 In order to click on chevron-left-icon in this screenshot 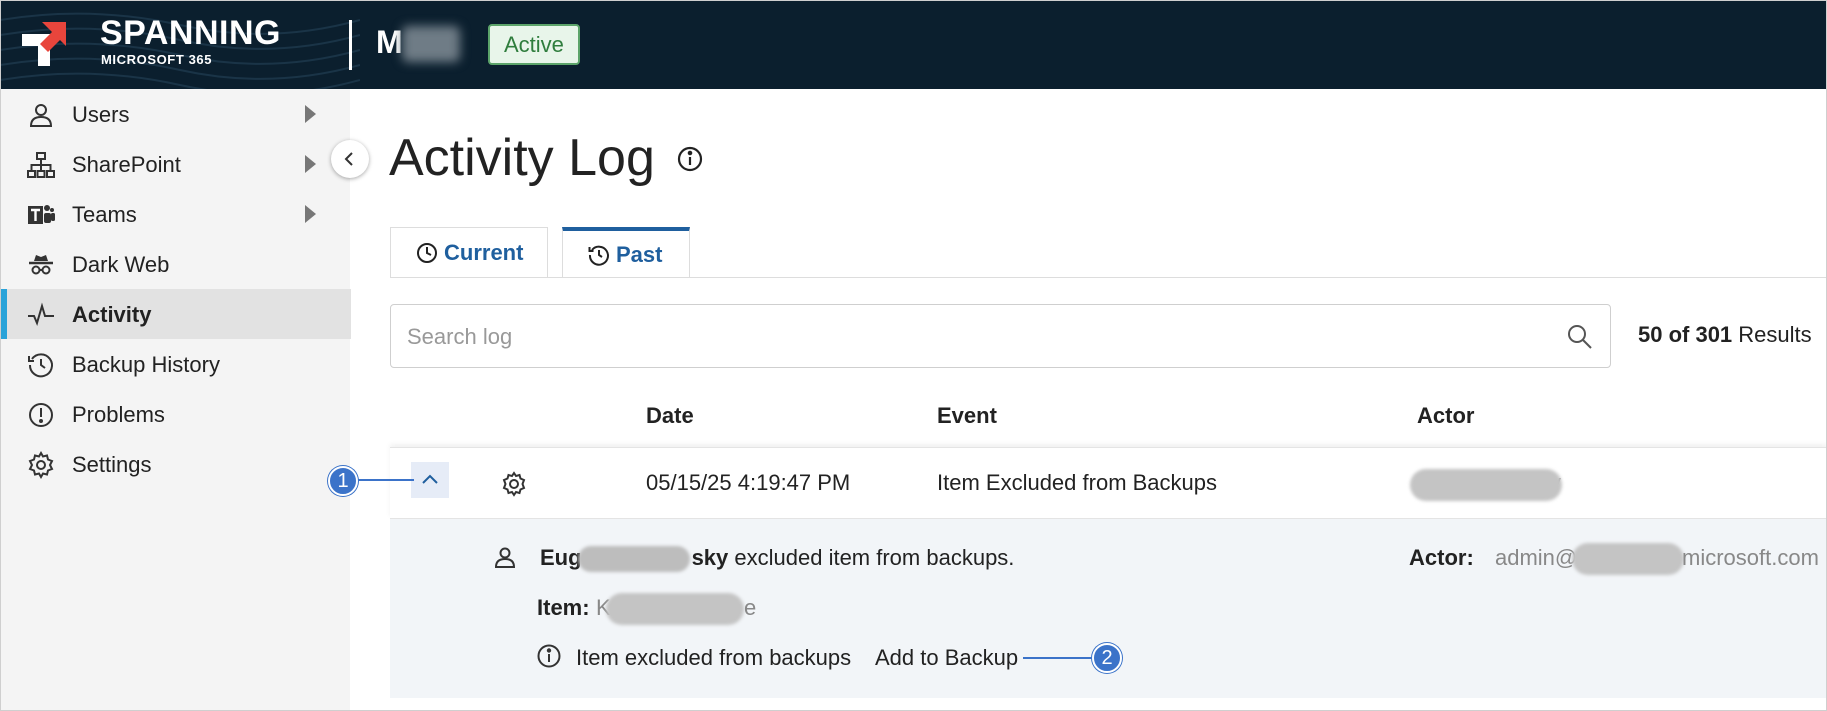, I will do `click(348, 159)`.